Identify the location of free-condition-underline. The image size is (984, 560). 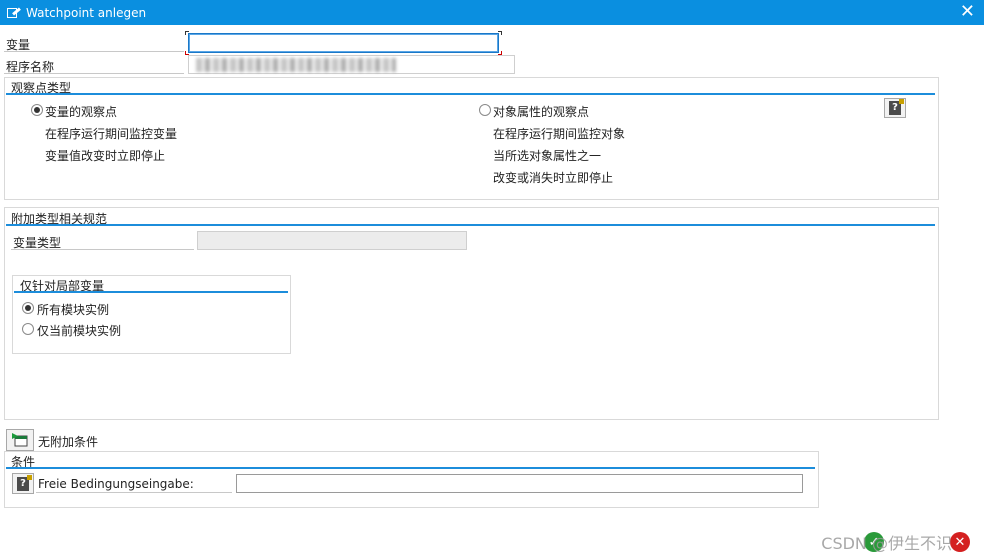
(134, 492).